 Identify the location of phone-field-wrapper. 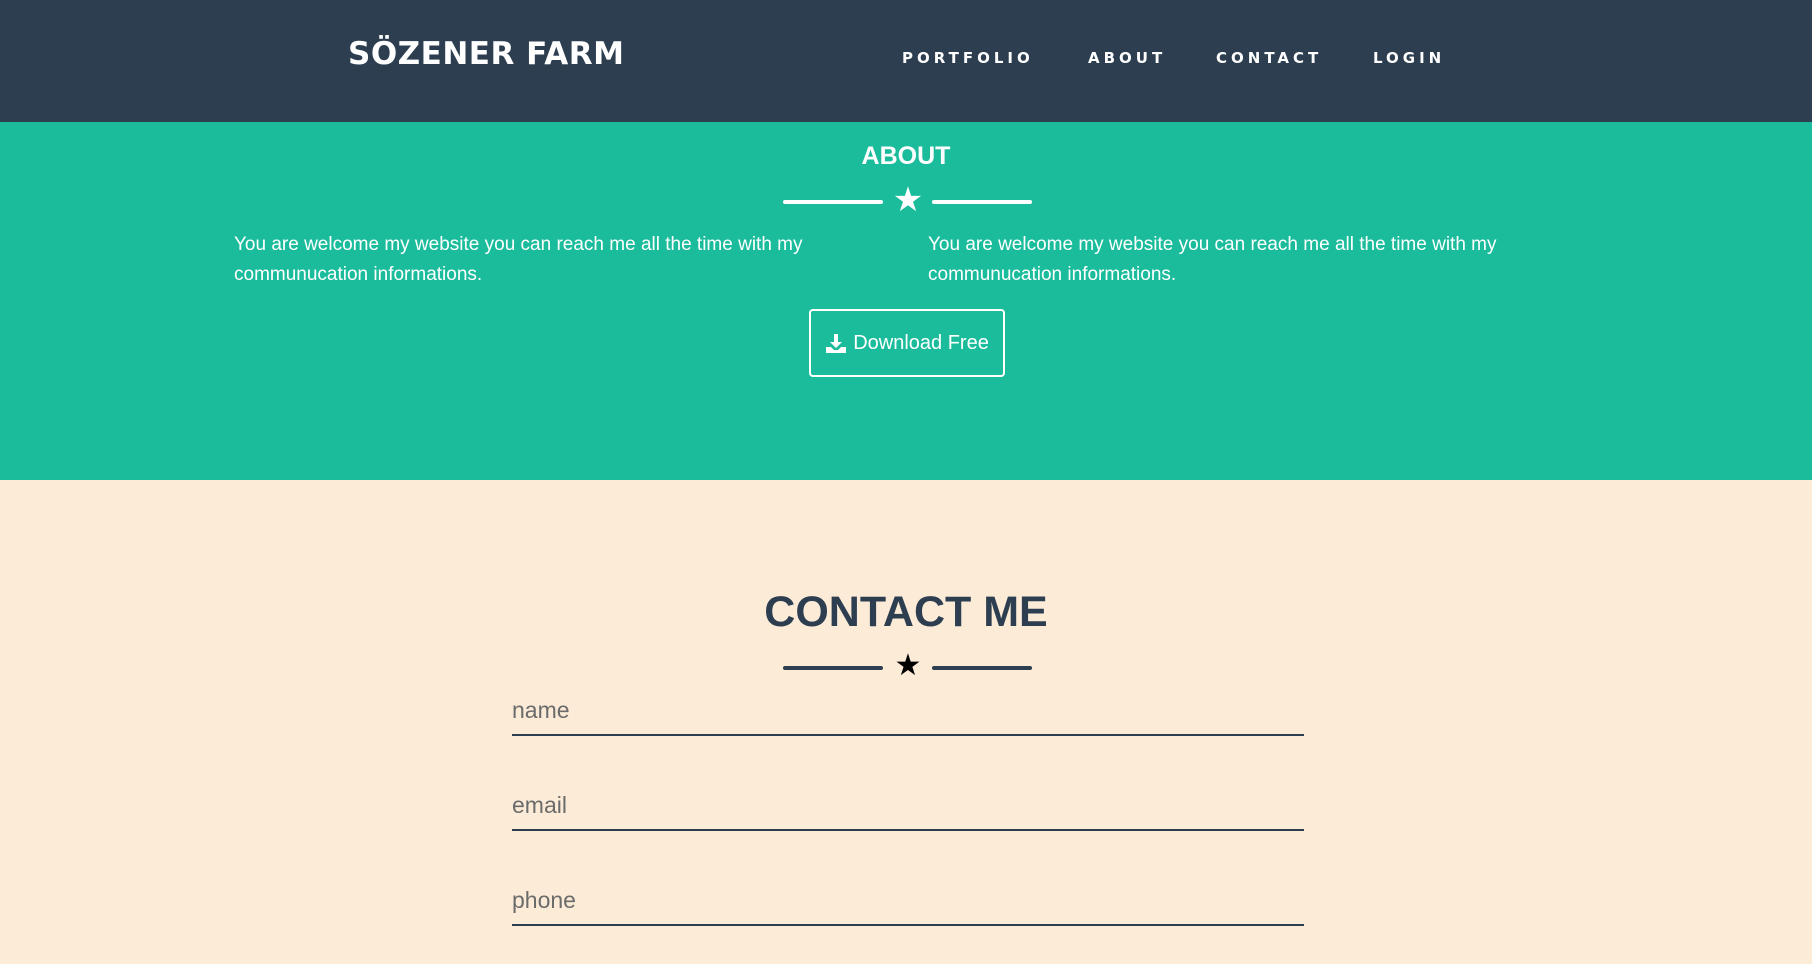
(908, 901).